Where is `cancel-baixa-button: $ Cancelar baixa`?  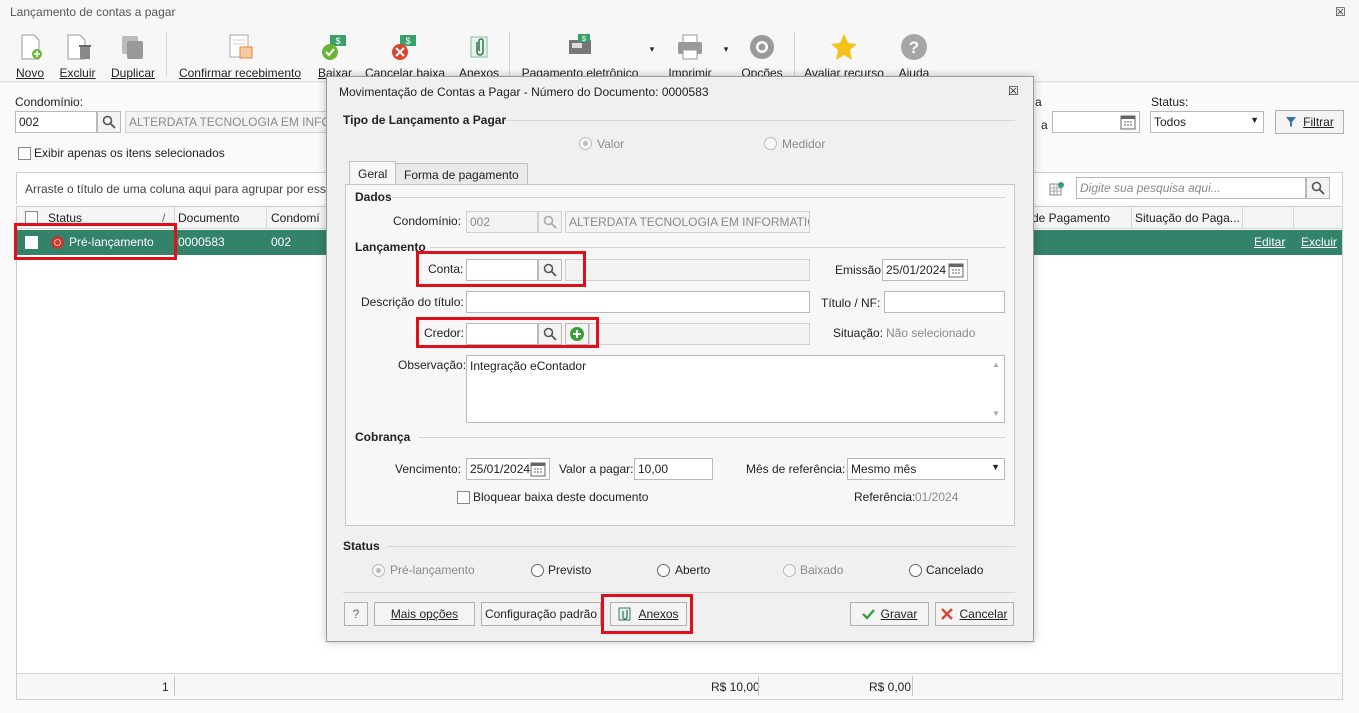
cancel-baixa-button: $ Cancelar baixa is located at coordinates (405, 54).